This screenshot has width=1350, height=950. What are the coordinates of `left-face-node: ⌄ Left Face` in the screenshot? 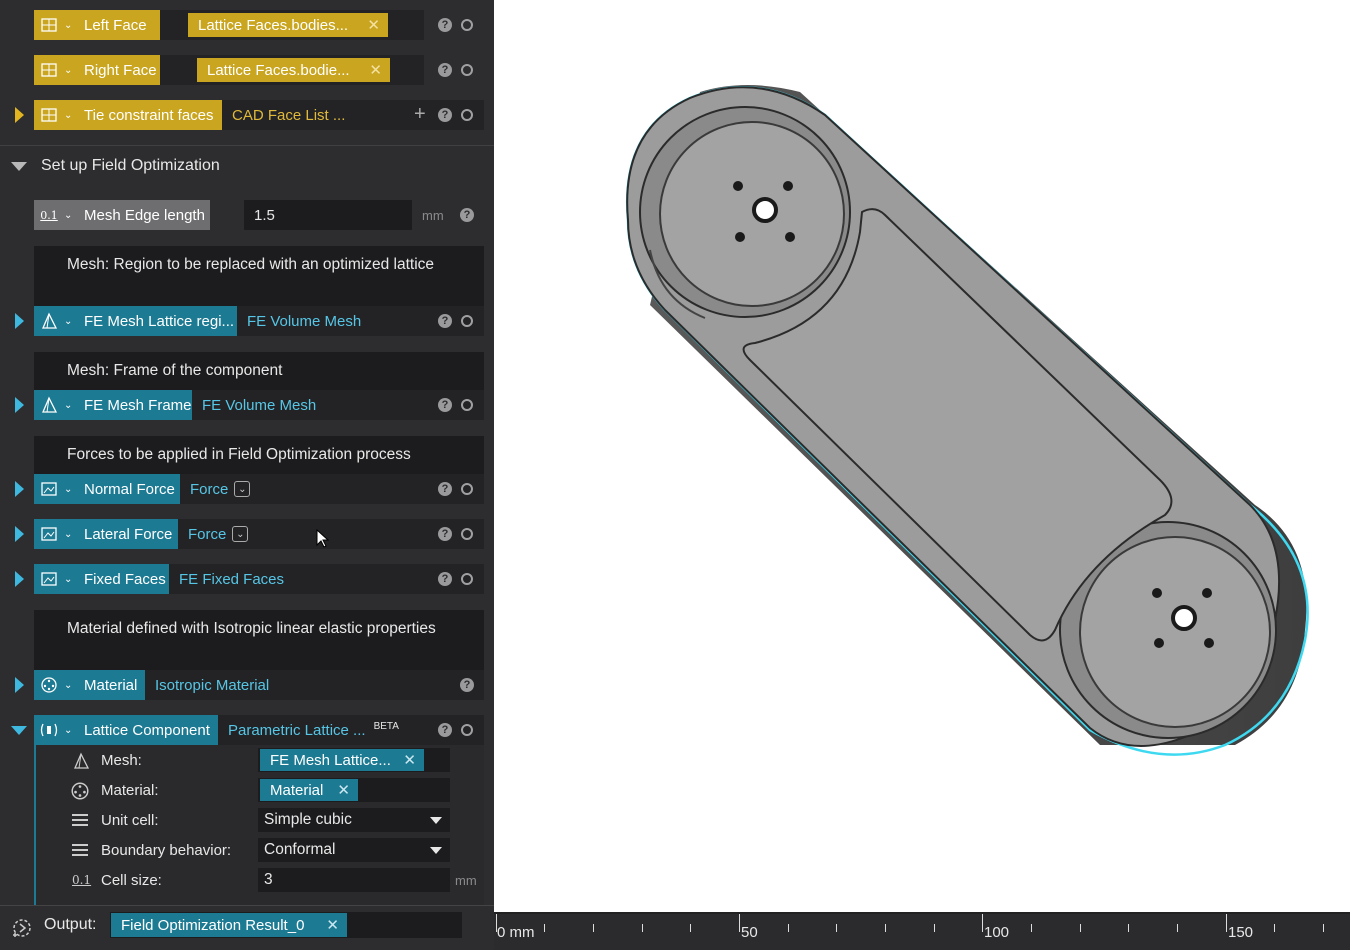 It's located at (97, 25).